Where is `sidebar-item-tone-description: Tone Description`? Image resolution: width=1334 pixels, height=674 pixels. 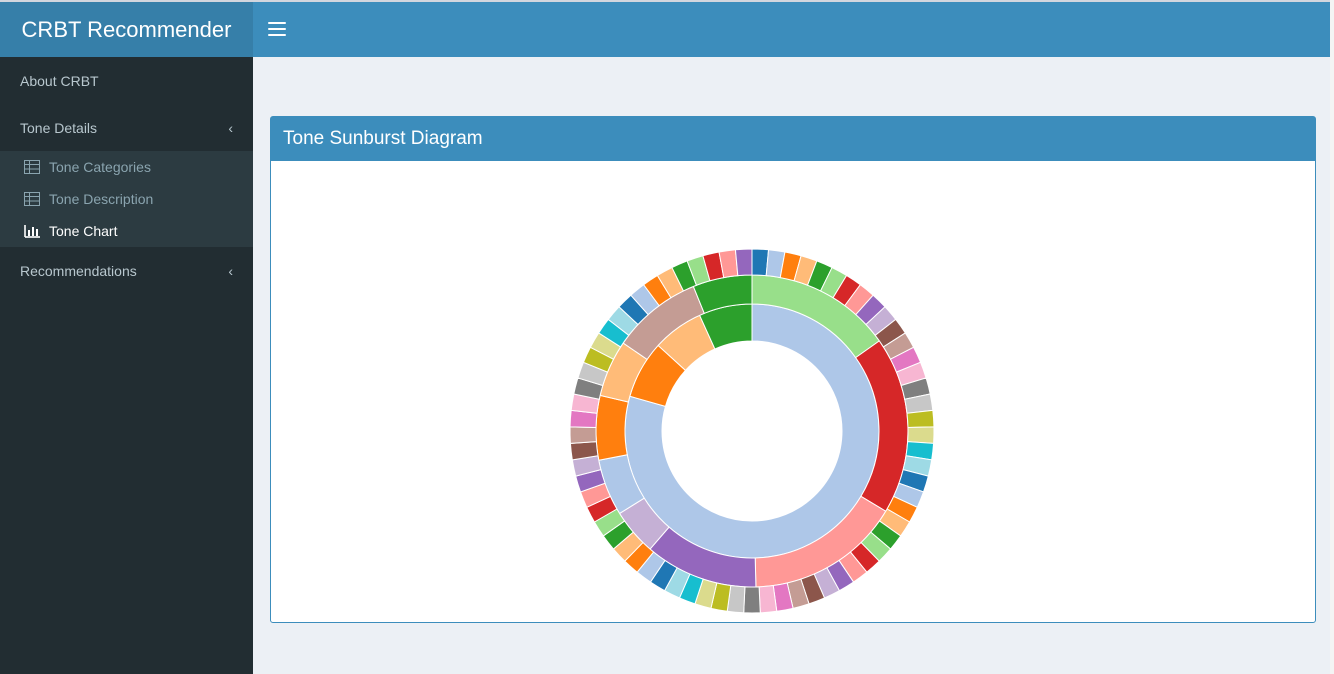 sidebar-item-tone-description: Tone Description is located at coordinates (126, 199).